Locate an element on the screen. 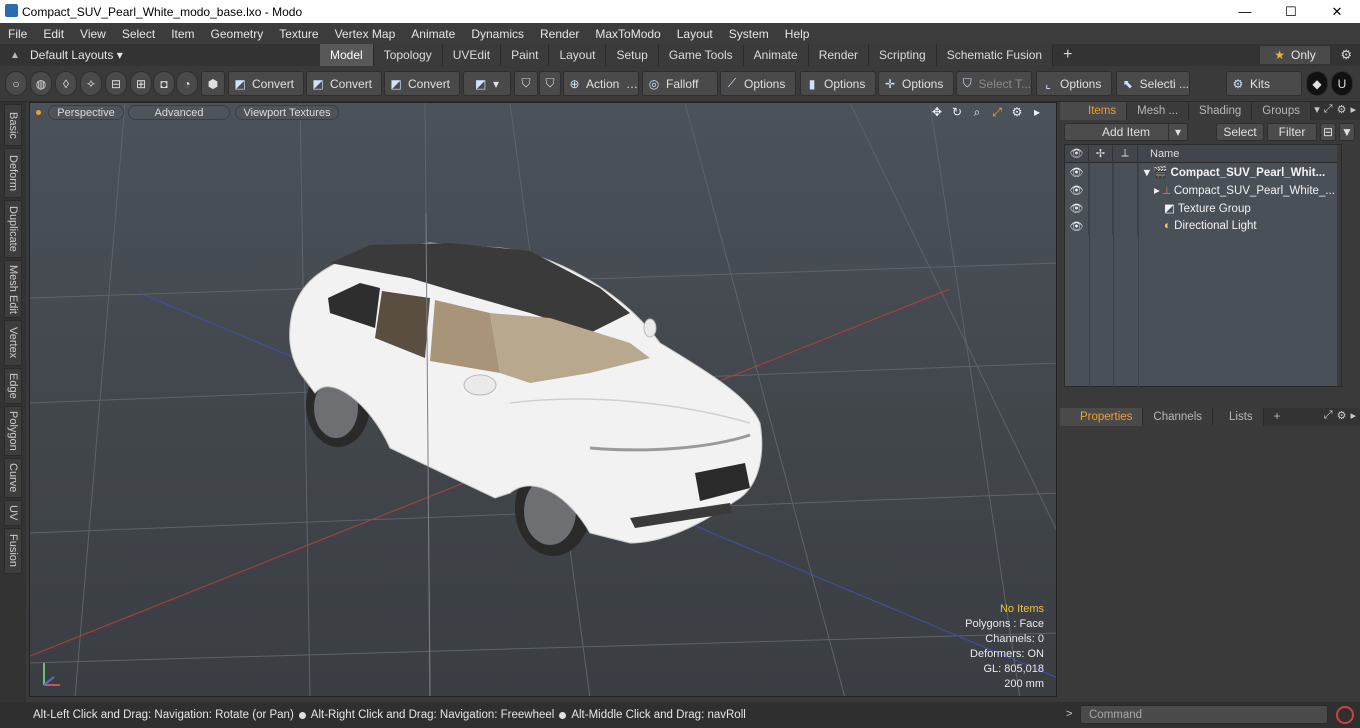 This screenshot has height=728, width=1360. globe-icon: ◍ is located at coordinates (41, 83).